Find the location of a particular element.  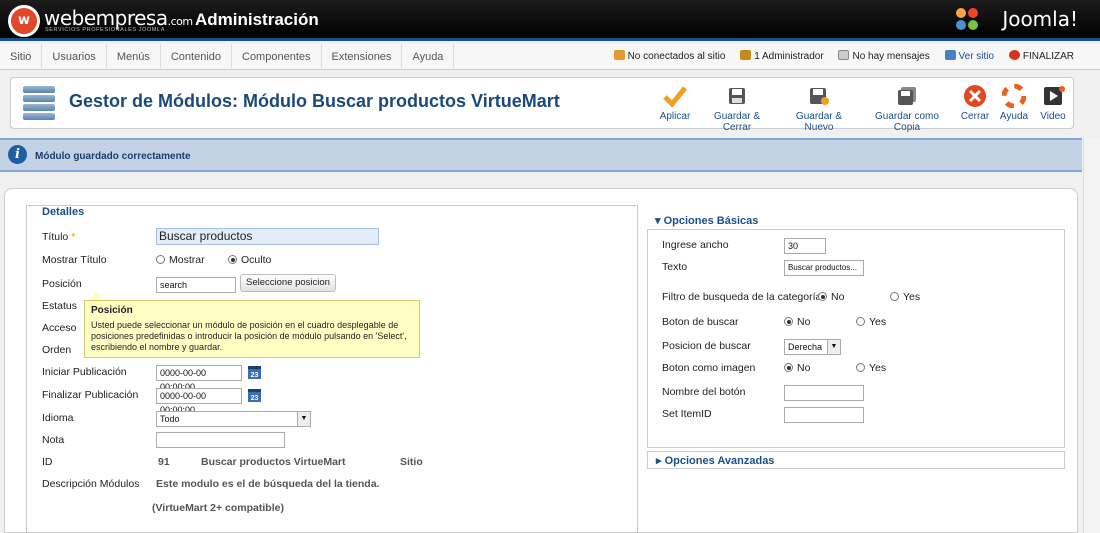

admin-icon is located at coordinates (746, 55).